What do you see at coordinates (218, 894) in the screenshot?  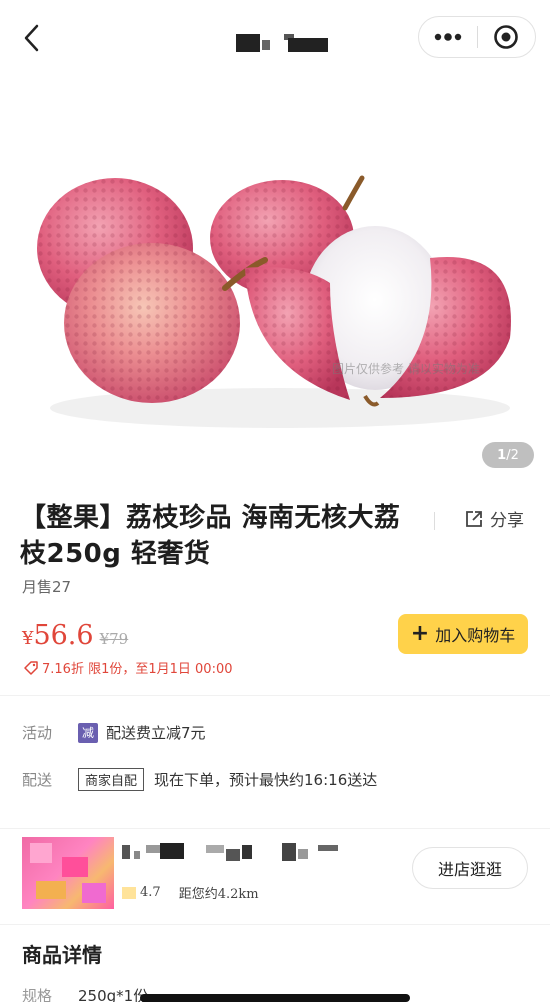 I see `store-distance: 距您约4.2km` at bounding box center [218, 894].